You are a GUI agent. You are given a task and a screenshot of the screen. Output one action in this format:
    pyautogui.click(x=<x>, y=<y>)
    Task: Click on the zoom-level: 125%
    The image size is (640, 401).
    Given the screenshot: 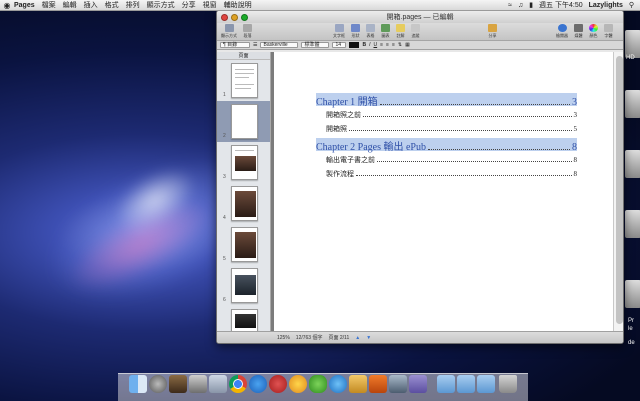 What is the action you would take?
    pyautogui.click(x=283, y=338)
    